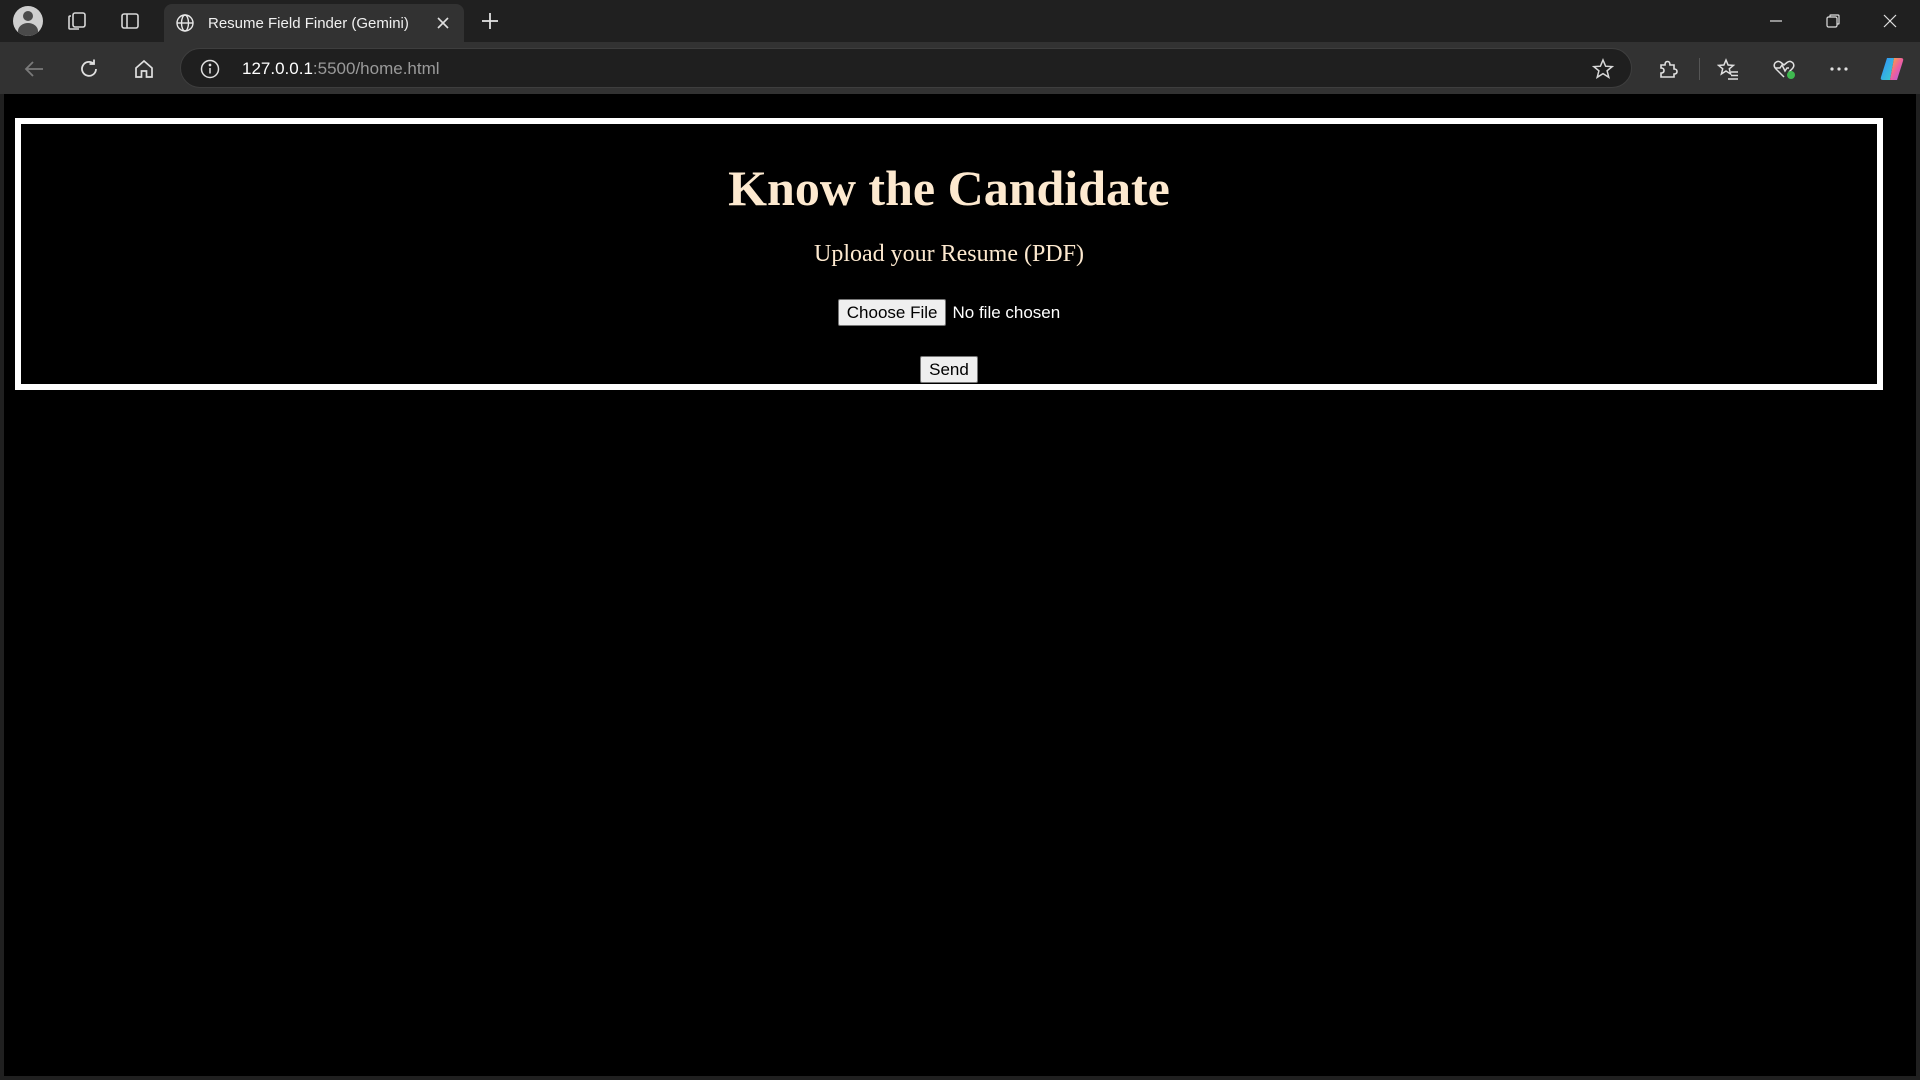 The image size is (1920, 1080). I want to click on upload-instruction: Upload your Resume (PDF), so click(949, 254).